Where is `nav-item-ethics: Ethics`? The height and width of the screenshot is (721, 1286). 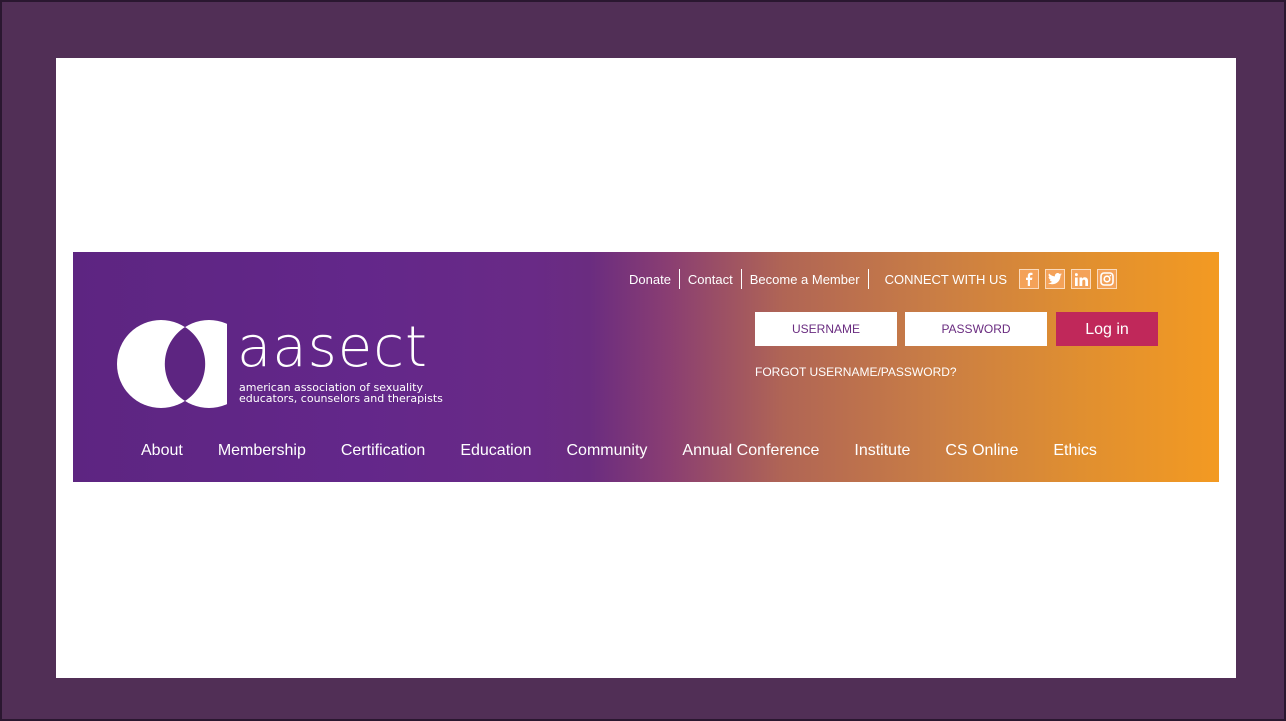
nav-item-ethics: Ethics is located at coordinates (1075, 453).